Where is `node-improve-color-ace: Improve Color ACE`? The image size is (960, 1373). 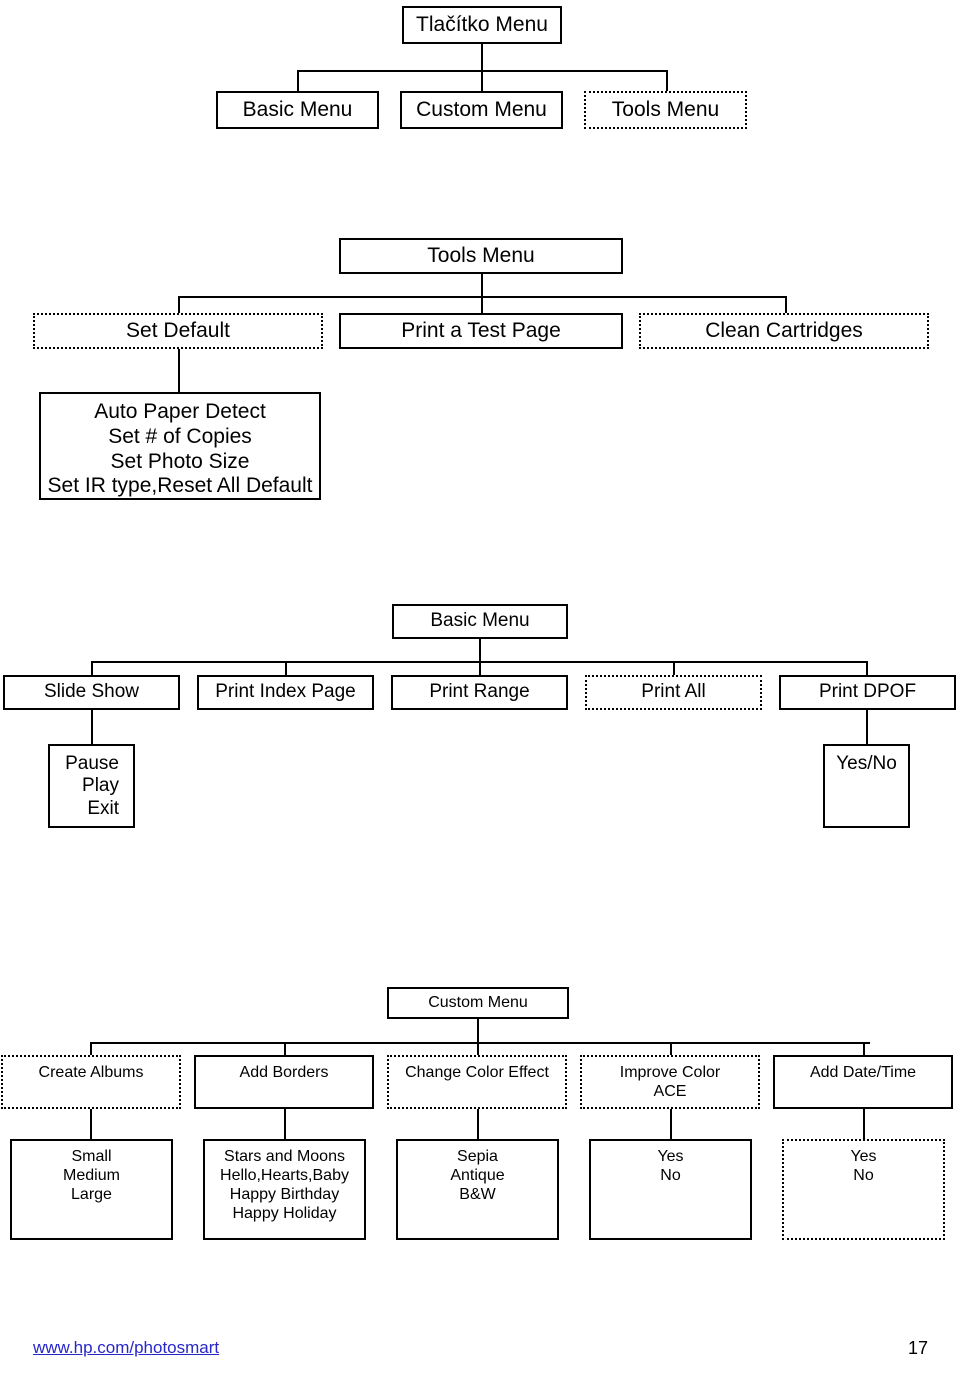
node-improve-color-ace: Improve Color ACE is located at coordinates (670, 1082).